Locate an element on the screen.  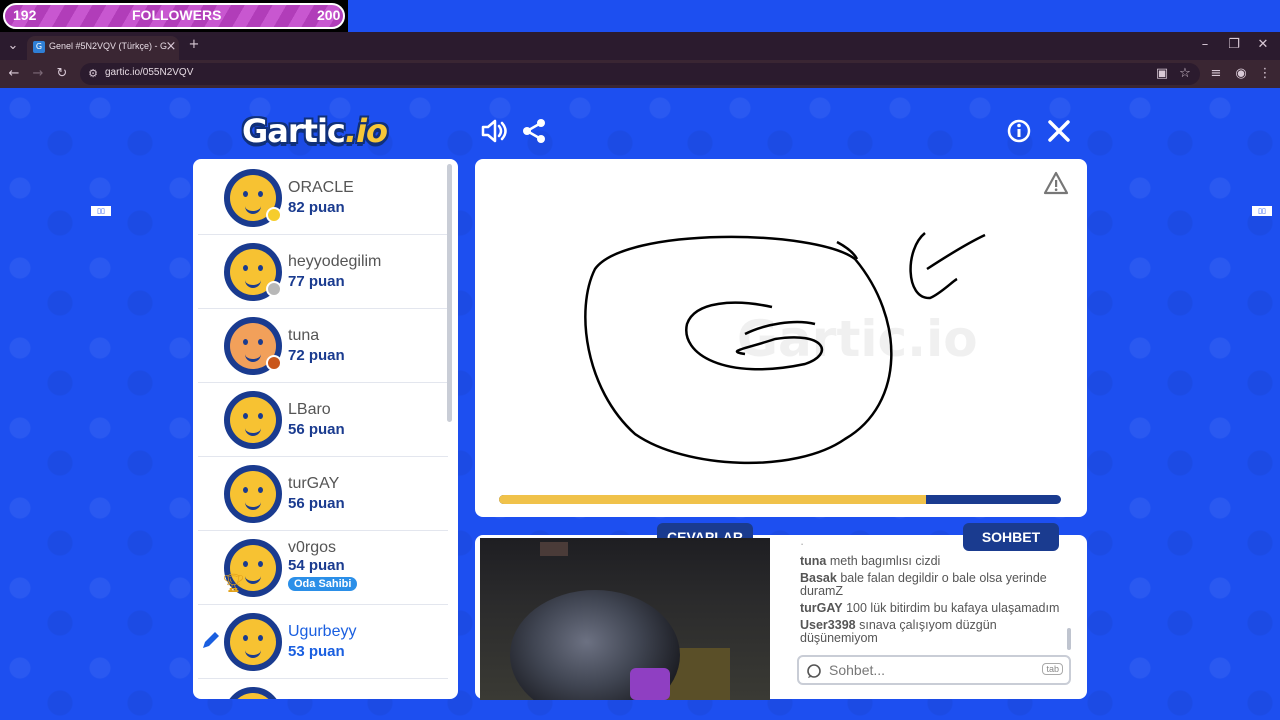
player-name: heyyodegilim is located at coordinates (335, 261).